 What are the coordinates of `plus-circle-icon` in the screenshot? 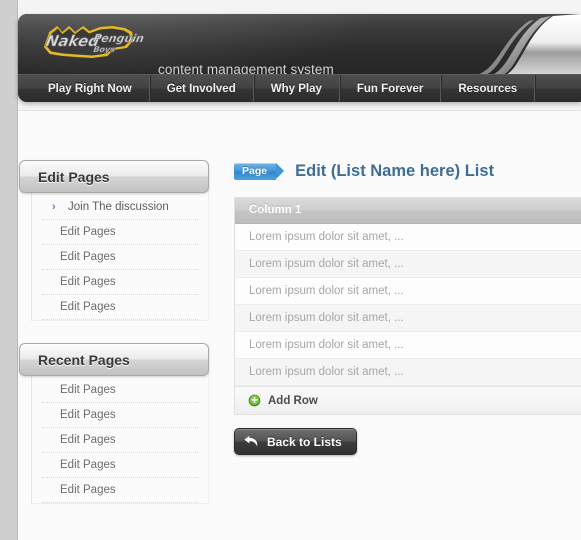 It's located at (254, 400).